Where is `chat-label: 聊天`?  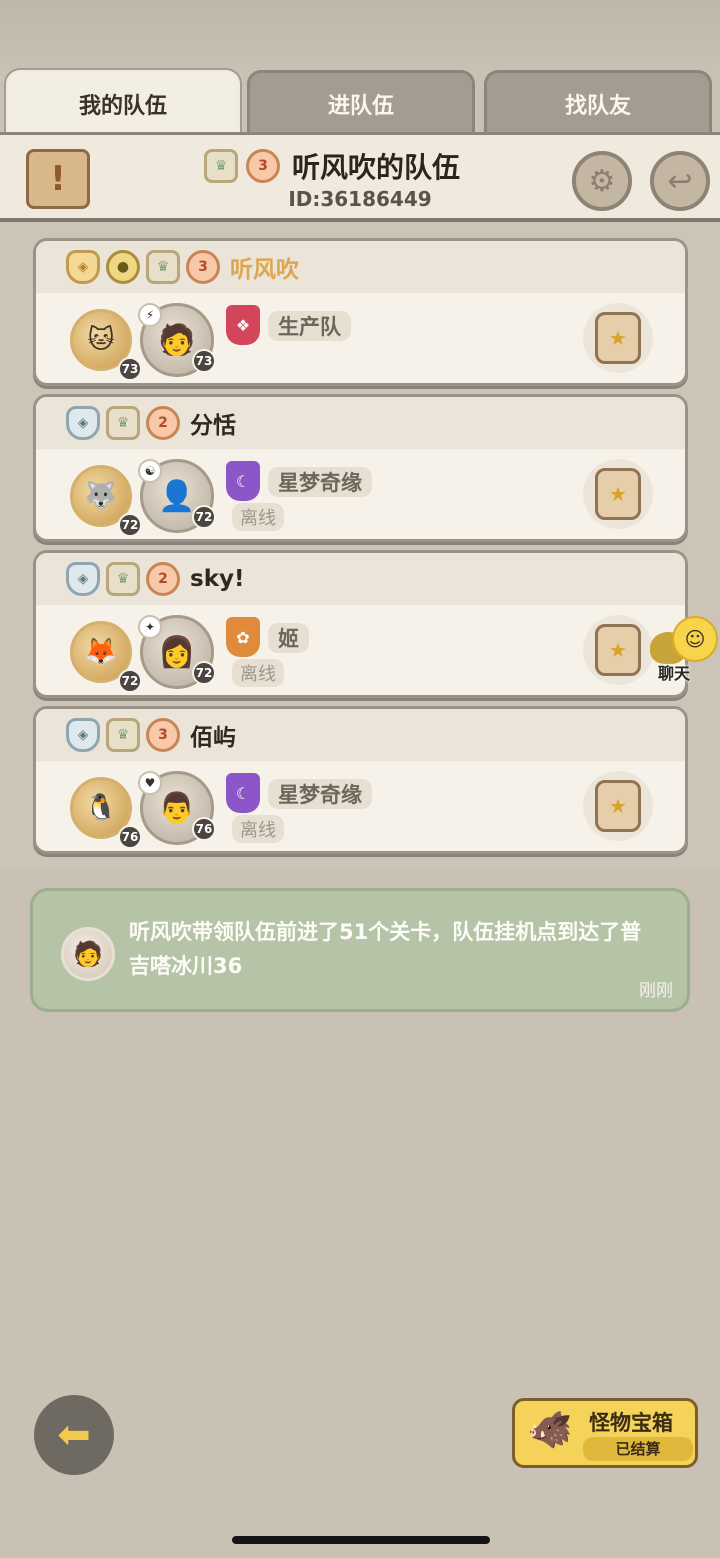
chat-label: 聊天 is located at coordinates (674, 673).